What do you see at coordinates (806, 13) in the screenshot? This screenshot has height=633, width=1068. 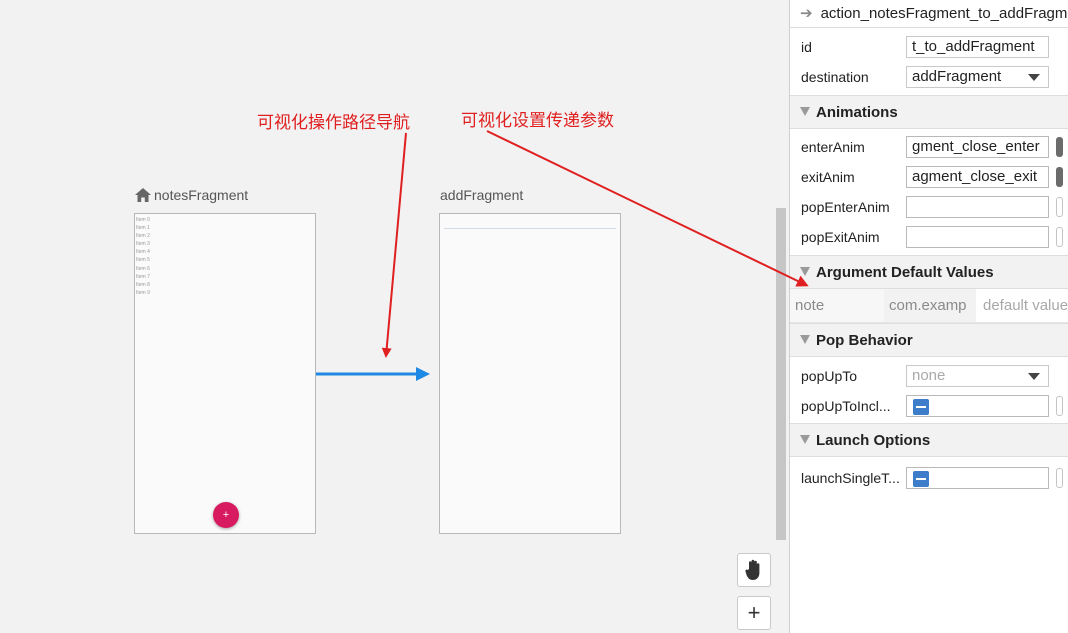 I see `action-arrow-icon: ➔` at bounding box center [806, 13].